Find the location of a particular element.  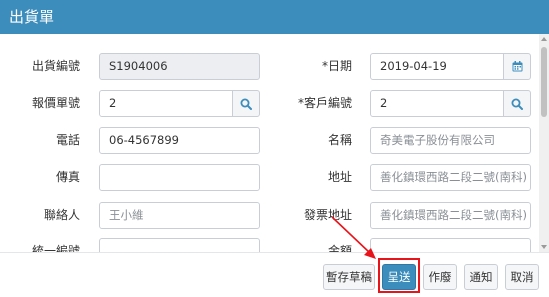

scrollbar-thumb is located at coordinates (544, 82).